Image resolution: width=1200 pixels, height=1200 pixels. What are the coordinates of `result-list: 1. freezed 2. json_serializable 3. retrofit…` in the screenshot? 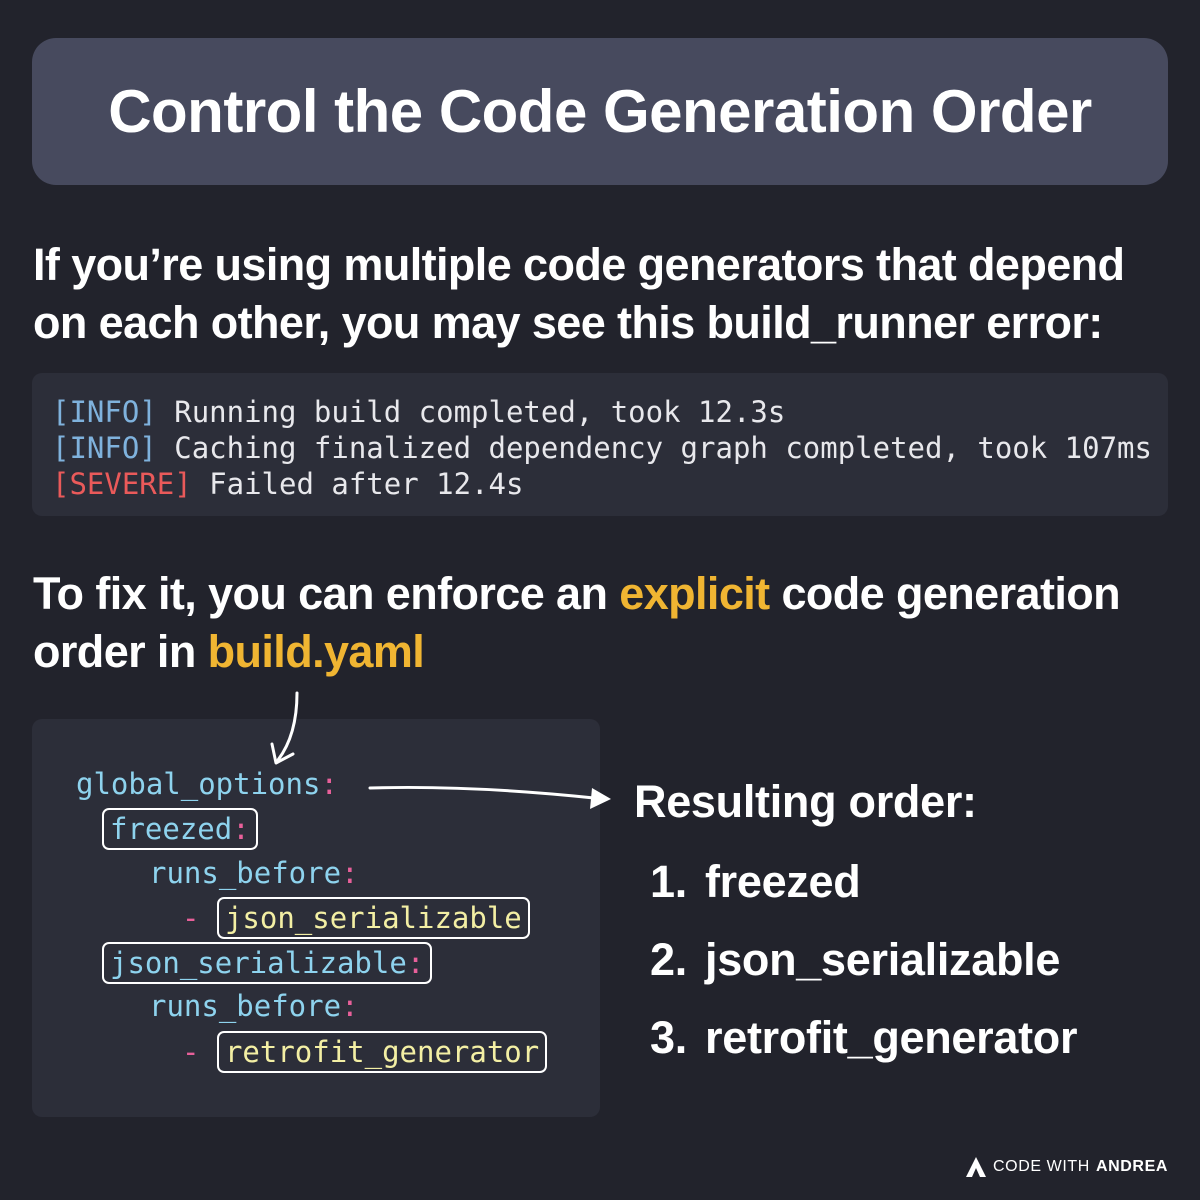 It's located at (863, 973).